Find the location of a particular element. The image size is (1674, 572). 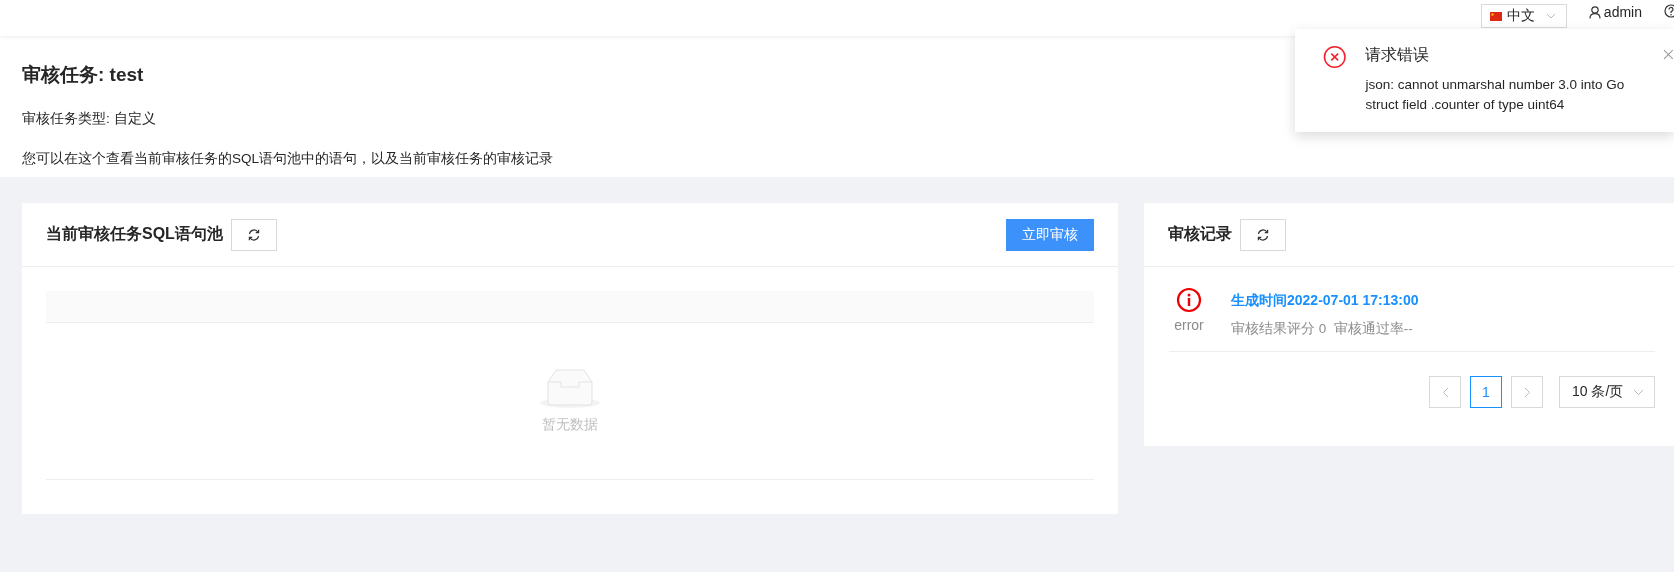

page-title: 审核任务: test is located at coordinates (83, 75).